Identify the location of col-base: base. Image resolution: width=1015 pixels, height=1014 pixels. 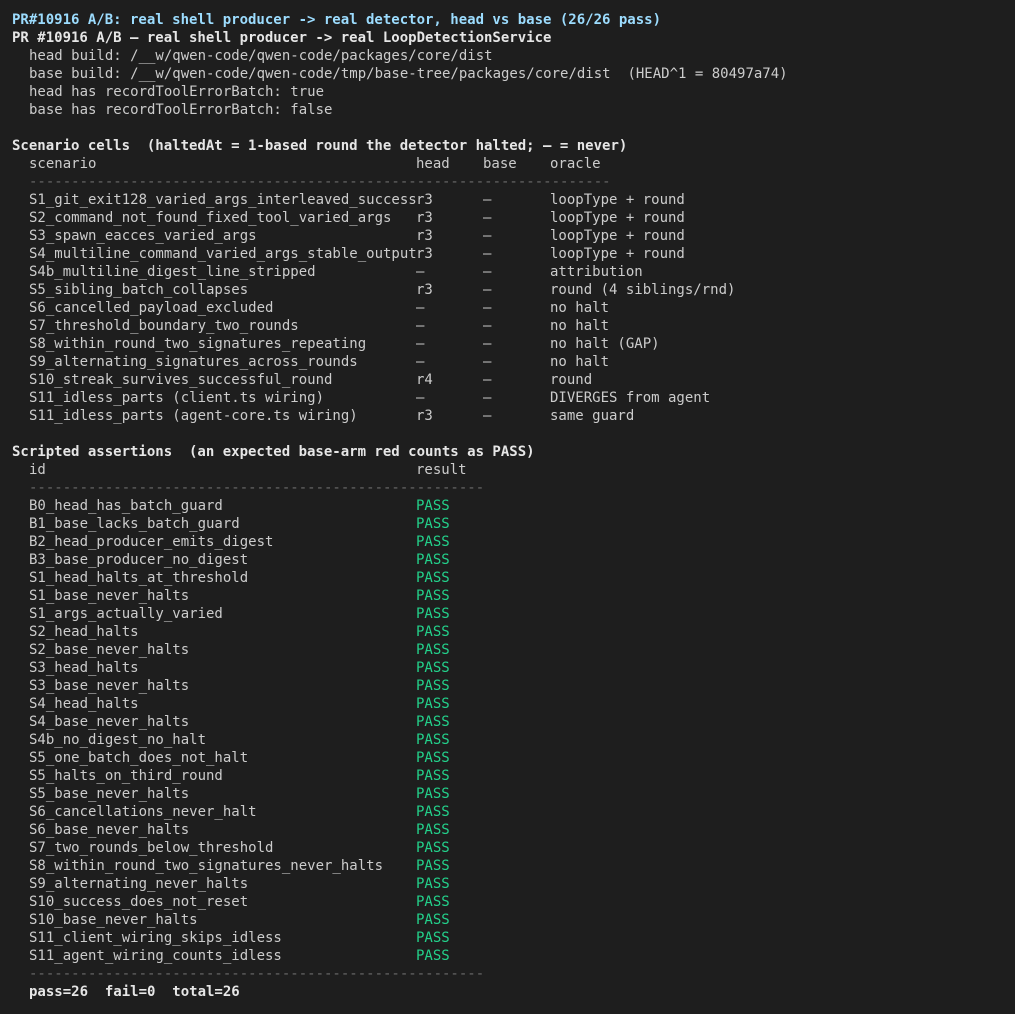
(500, 164).